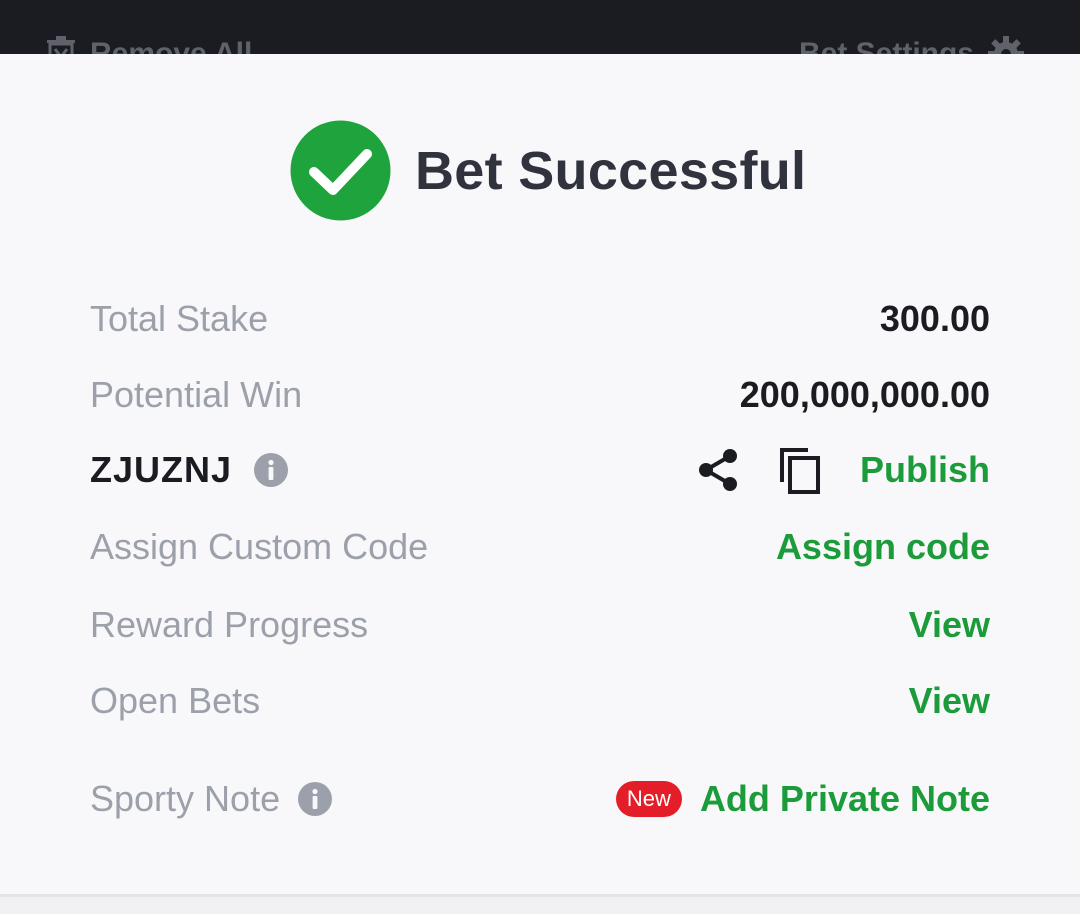  Describe the element at coordinates (185, 798) in the screenshot. I see `sporty-note-label: Sporty Note` at that location.